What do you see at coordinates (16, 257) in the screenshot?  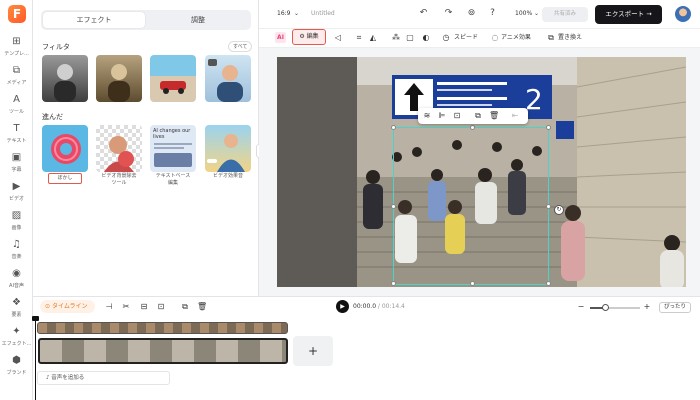 I see `rail-item-label: 音楽` at bounding box center [16, 257].